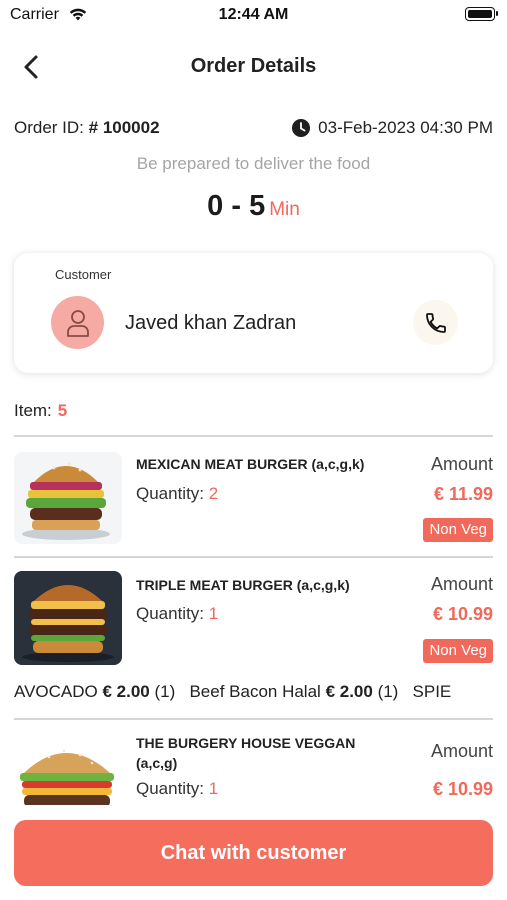  What do you see at coordinates (250, 464) in the screenshot?
I see `item-name: MEXICAN MEAT BURGER (a,c,g,k)` at bounding box center [250, 464].